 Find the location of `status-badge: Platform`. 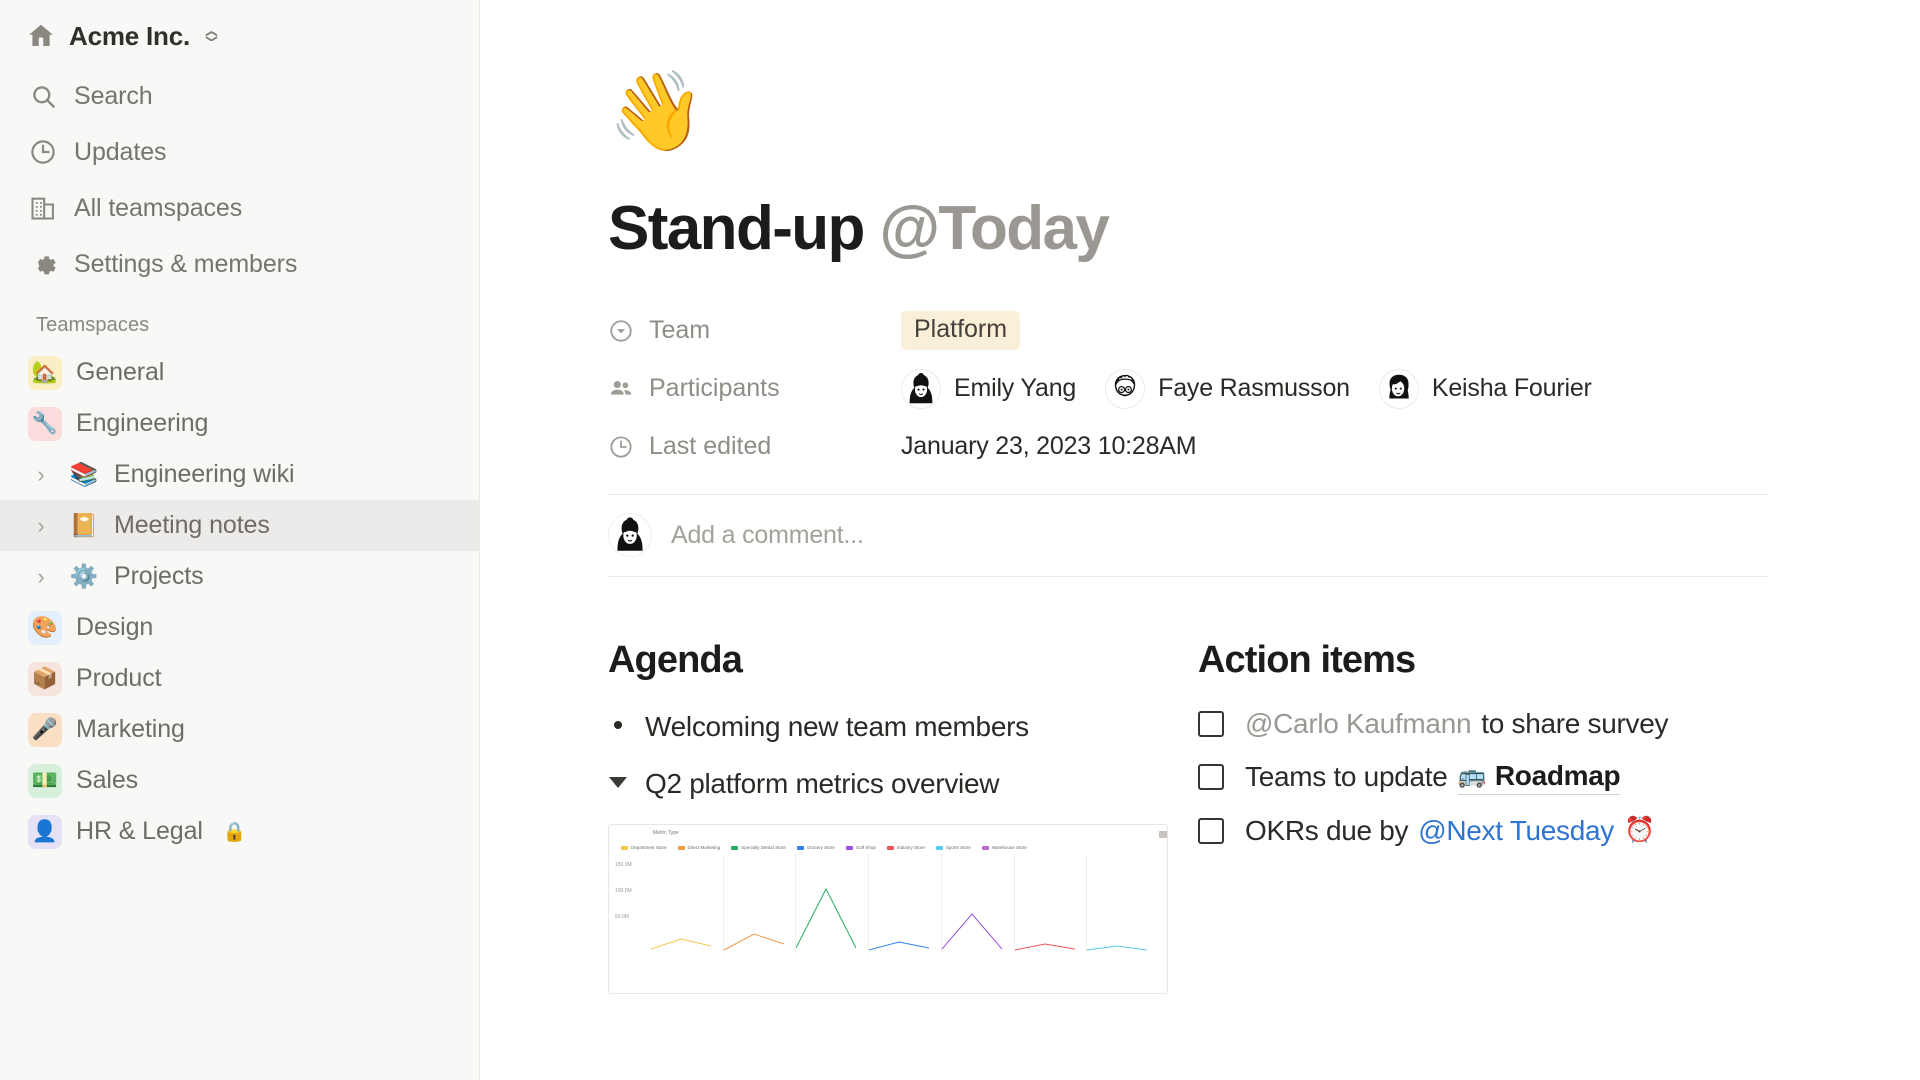

status-badge: Platform is located at coordinates (961, 331).